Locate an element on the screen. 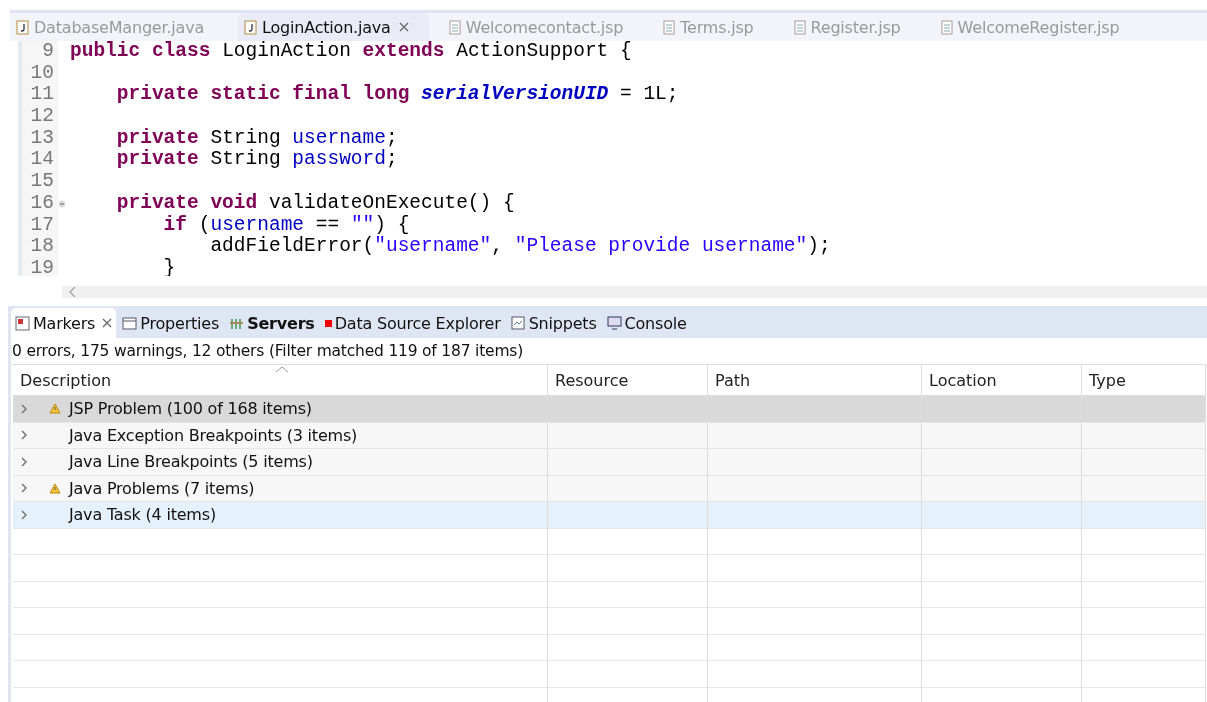 Image resolution: width=1207 pixels, height=702 pixels. row-description: Java Exception Breakpoints (3 items) is located at coordinates (213, 435).